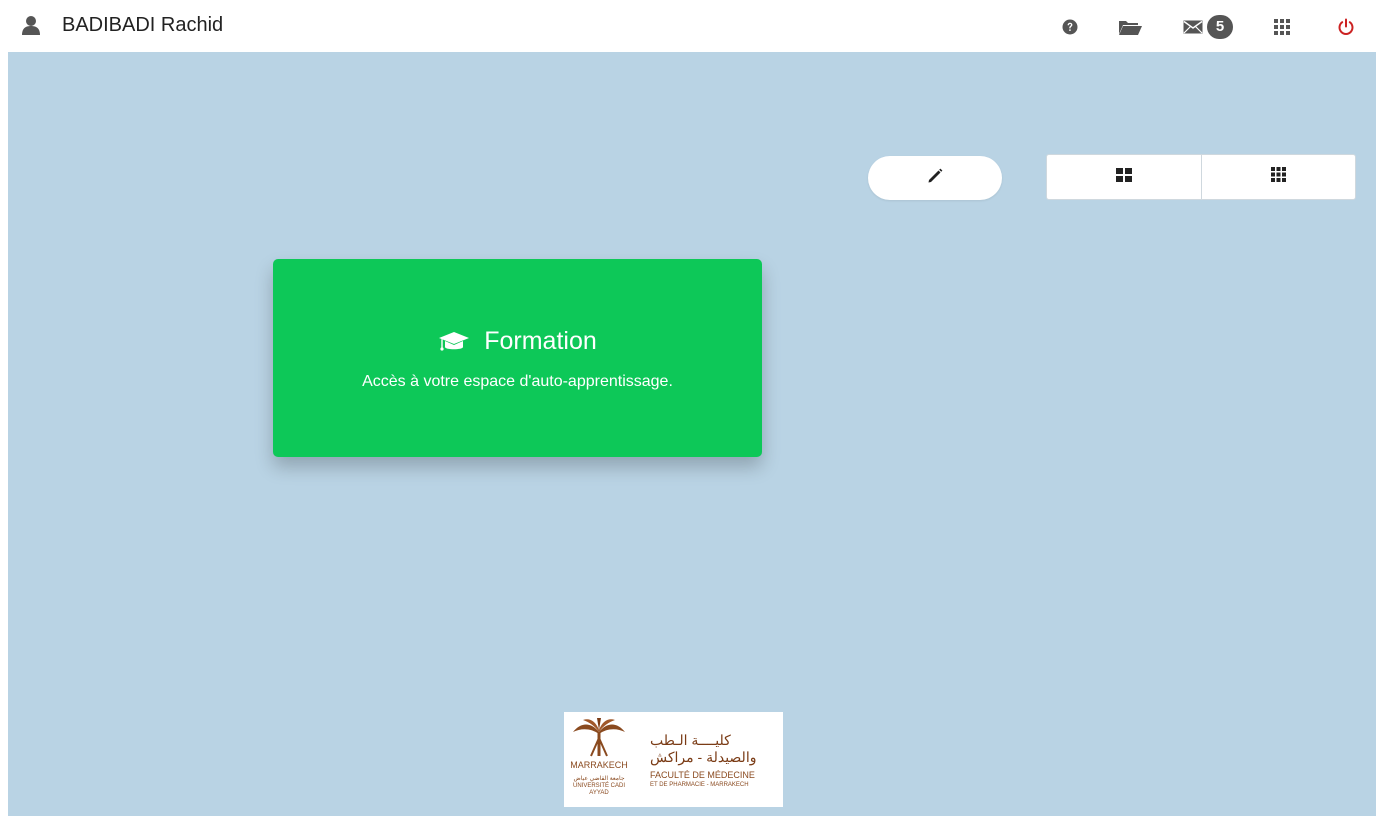 This screenshot has width=1376, height=816. What do you see at coordinates (1346, 27) in the screenshot?
I see `power-icon` at bounding box center [1346, 27].